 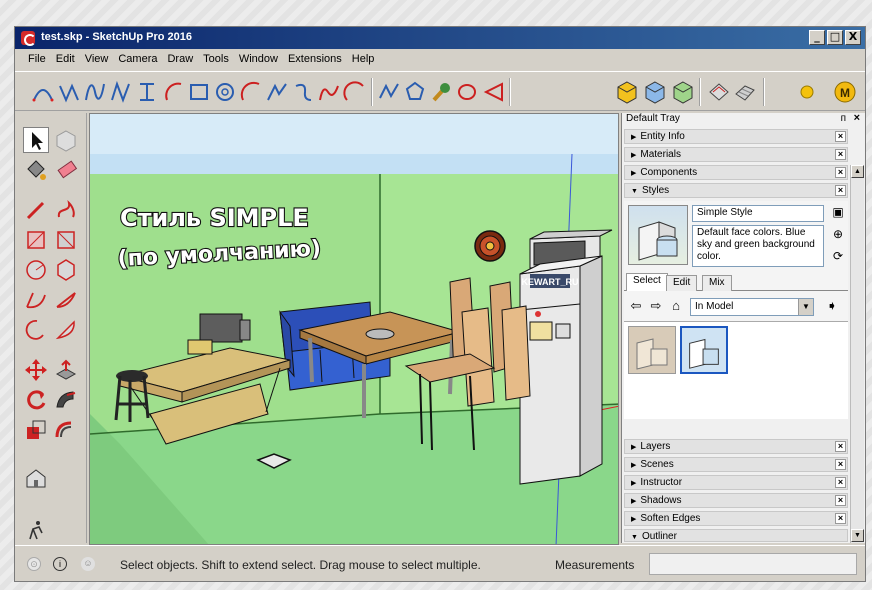 What do you see at coordinates (363, 59) in the screenshot?
I see `menu-help: Help` at bounding box center [363, 59].